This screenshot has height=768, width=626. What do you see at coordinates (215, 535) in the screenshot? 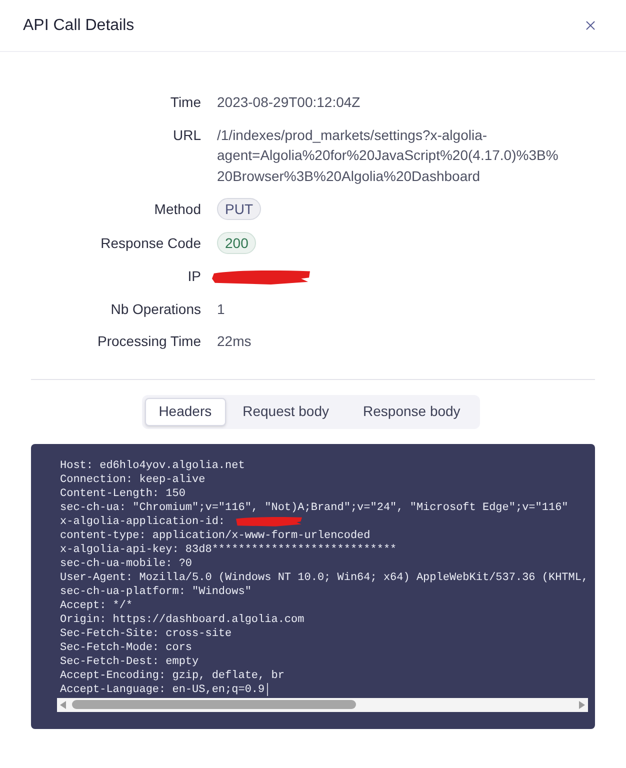
I see `code-line: content-type: application/x-www-form-urlencoded` at bounding box center [215, 535].